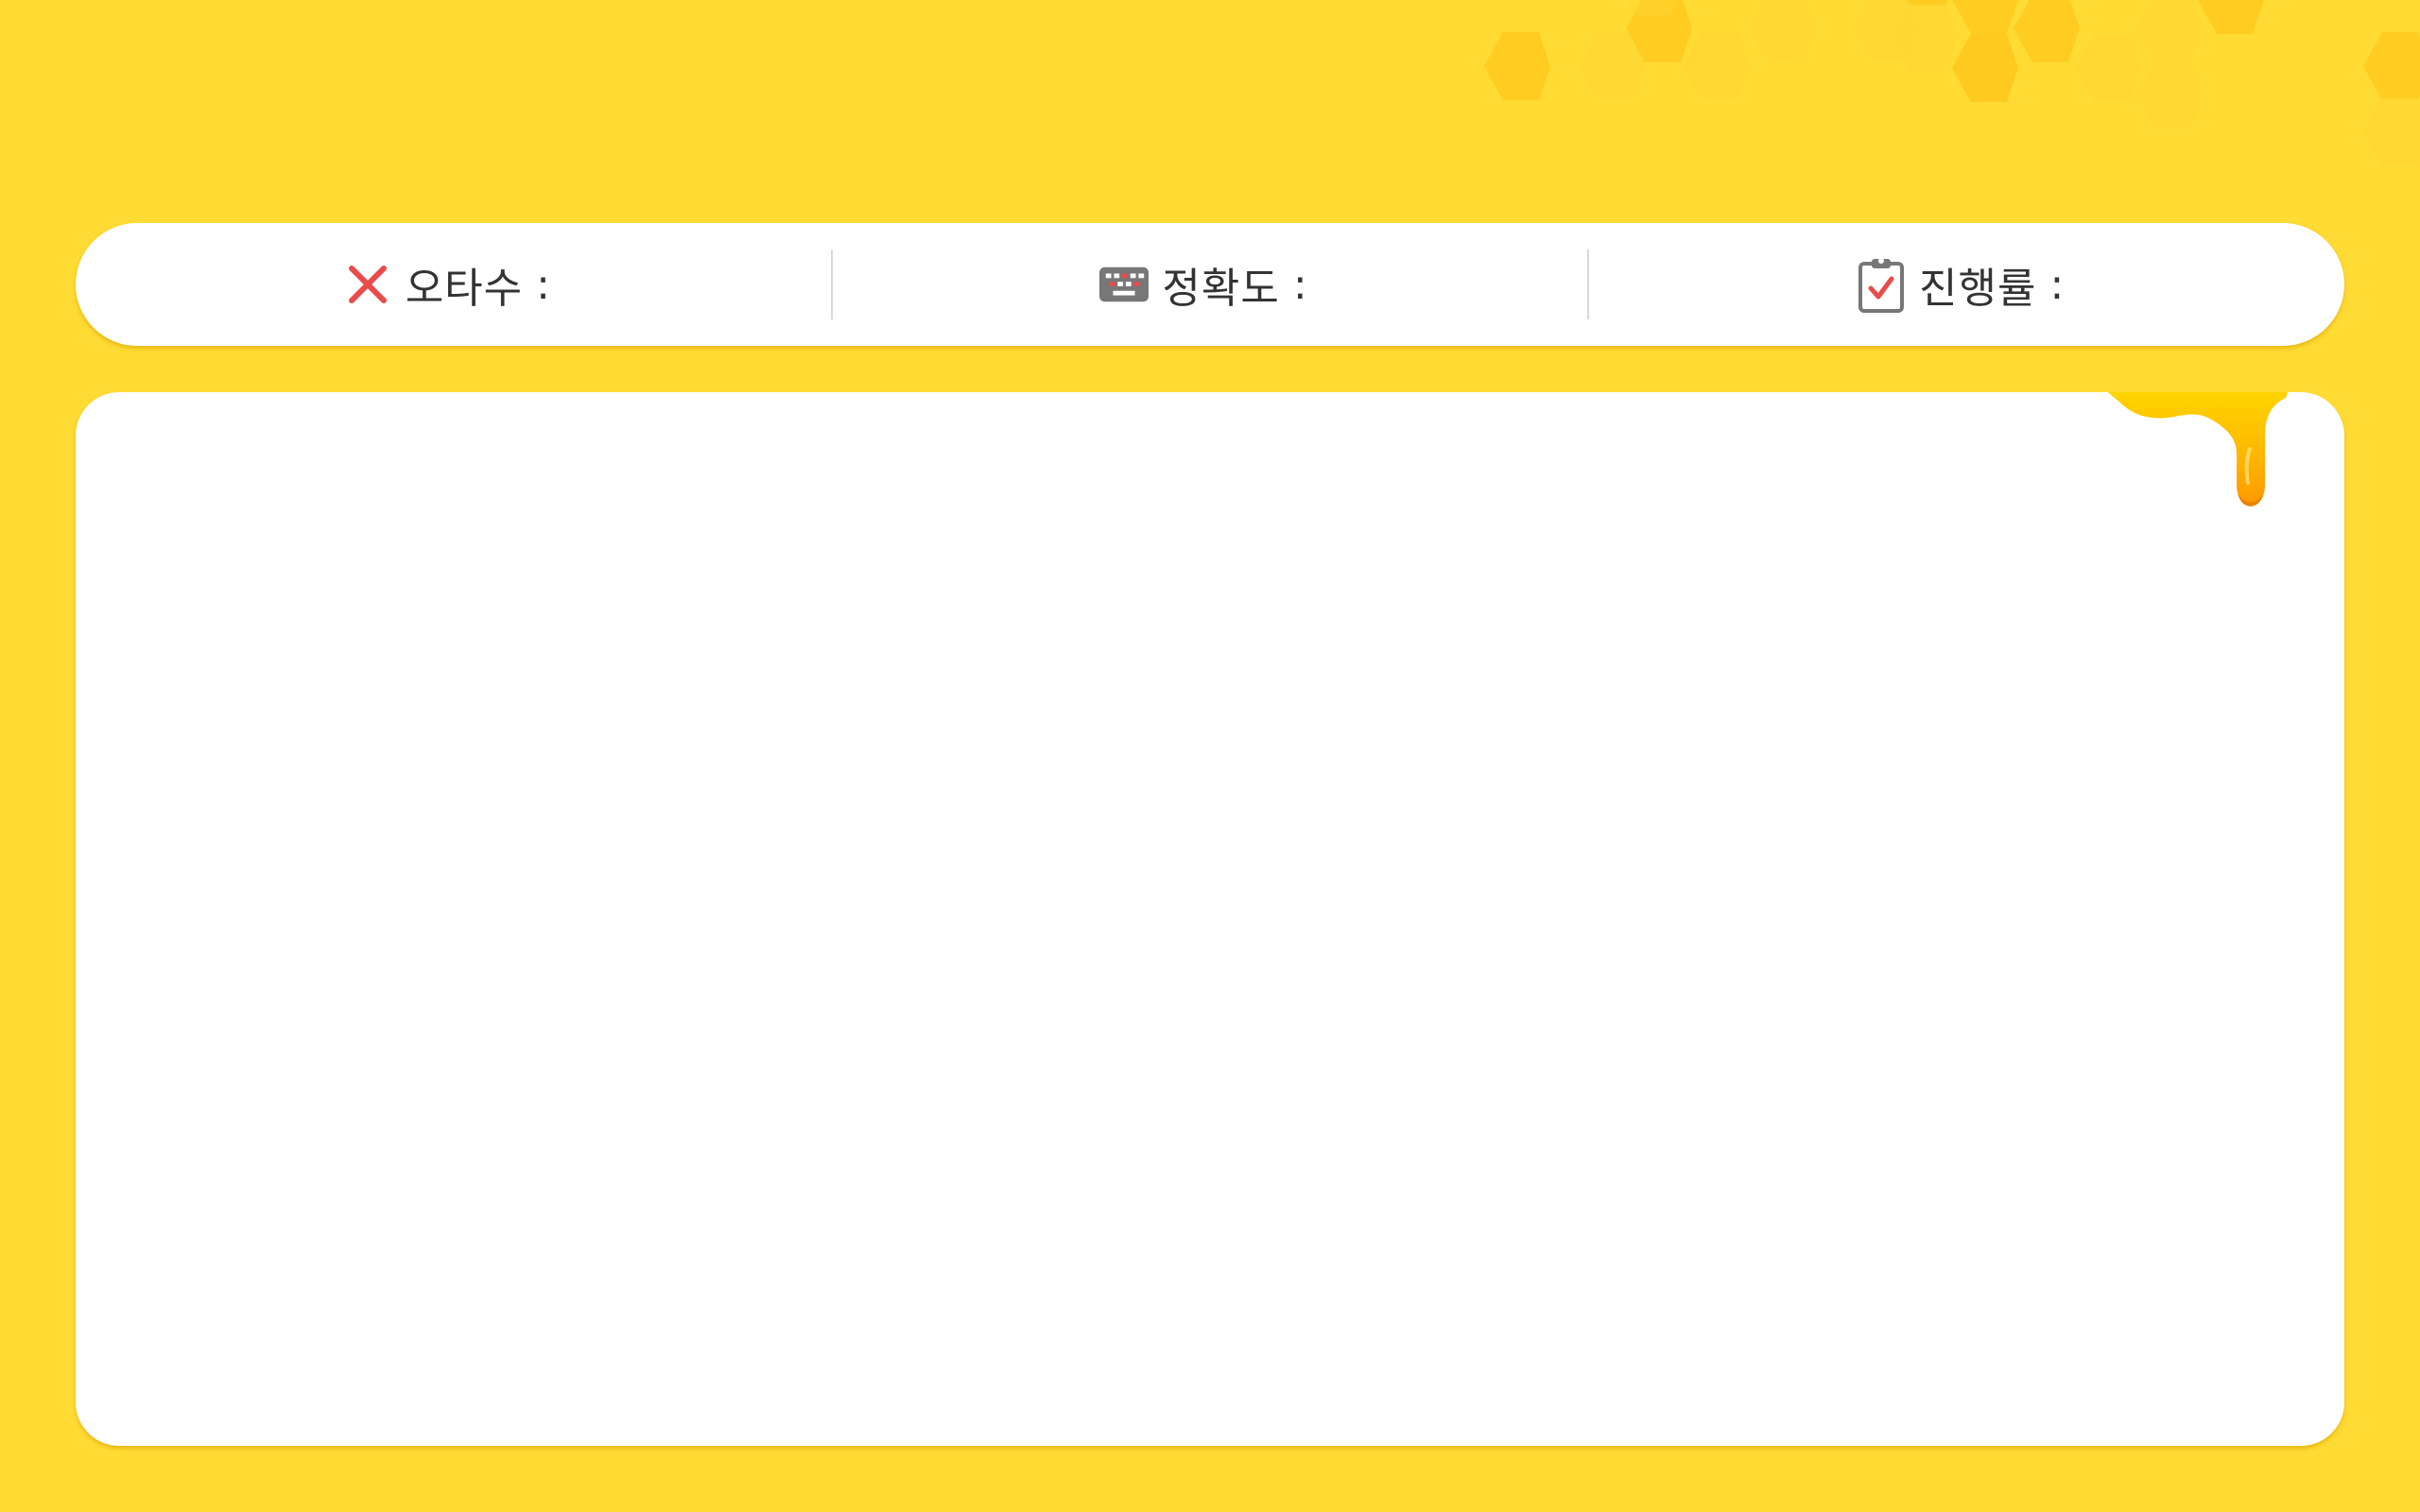 The width and height of the screenshot is (2420, 1512). Describe the element at coordinates (1299, 284) in the screenshot. I see `accuracy-colon: :` at that location.